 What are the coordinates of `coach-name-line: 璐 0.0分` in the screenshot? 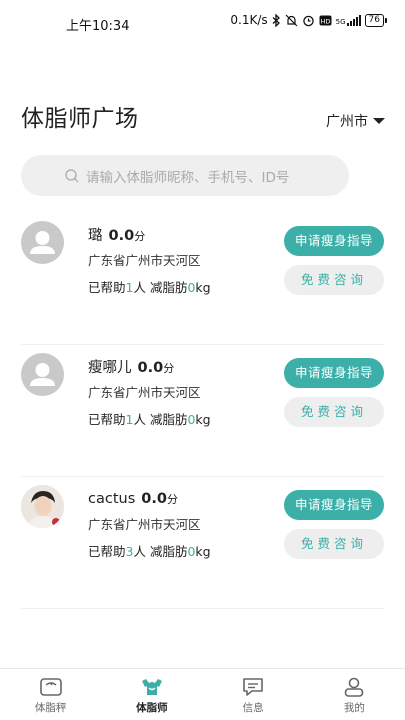 It's located at (116, 234).